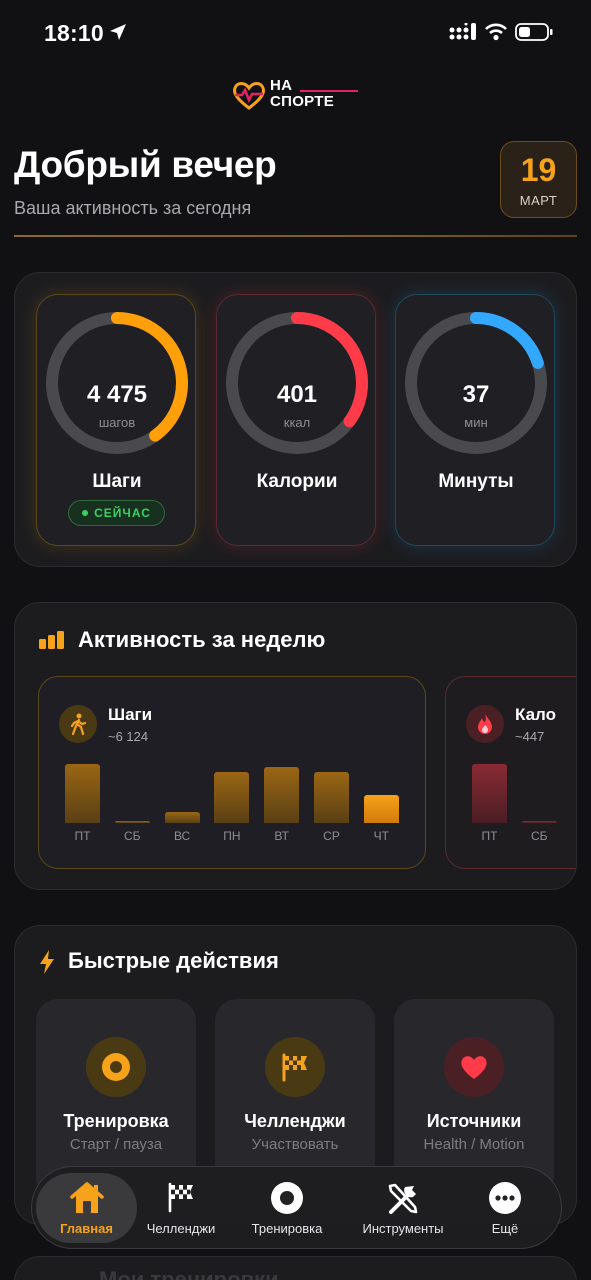 This screenshot has width=591, height=1280. I want to click on weekly-steps-average: ~6 124, so click(128, 736).